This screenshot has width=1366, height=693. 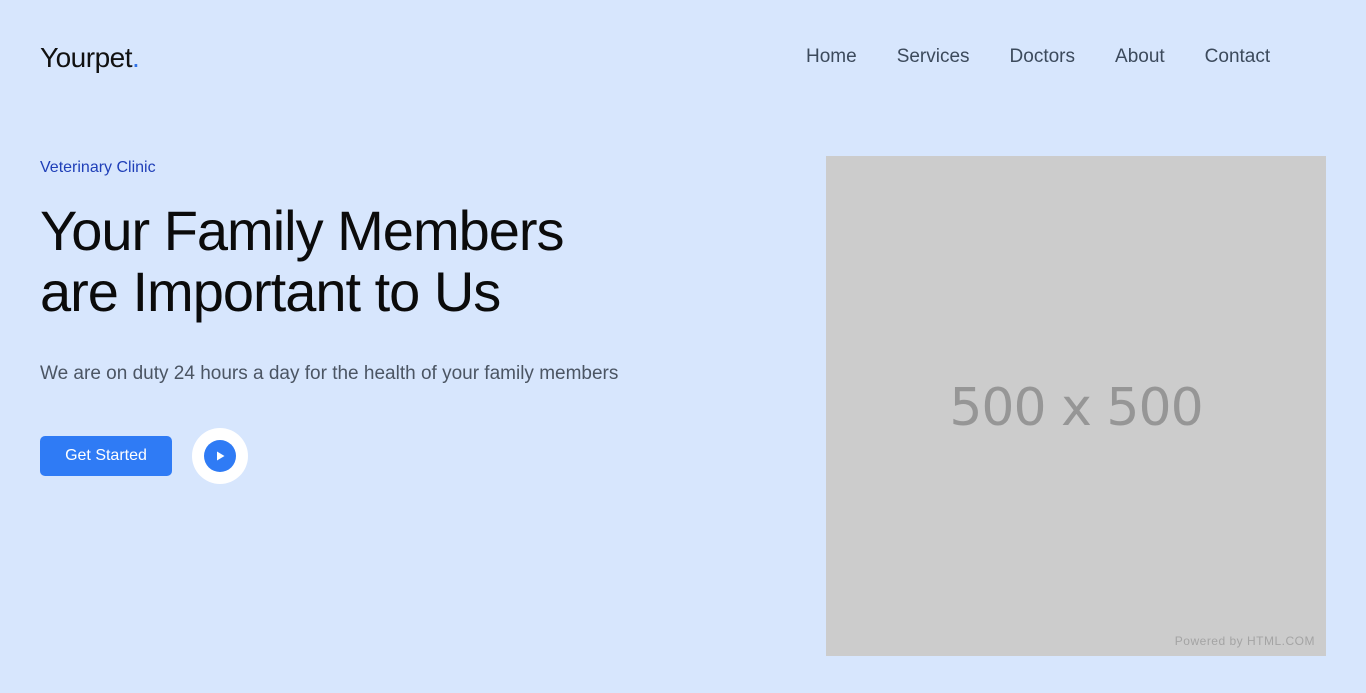 I want to click on brand-logo: Yourpet., so click(x=90, y=58).